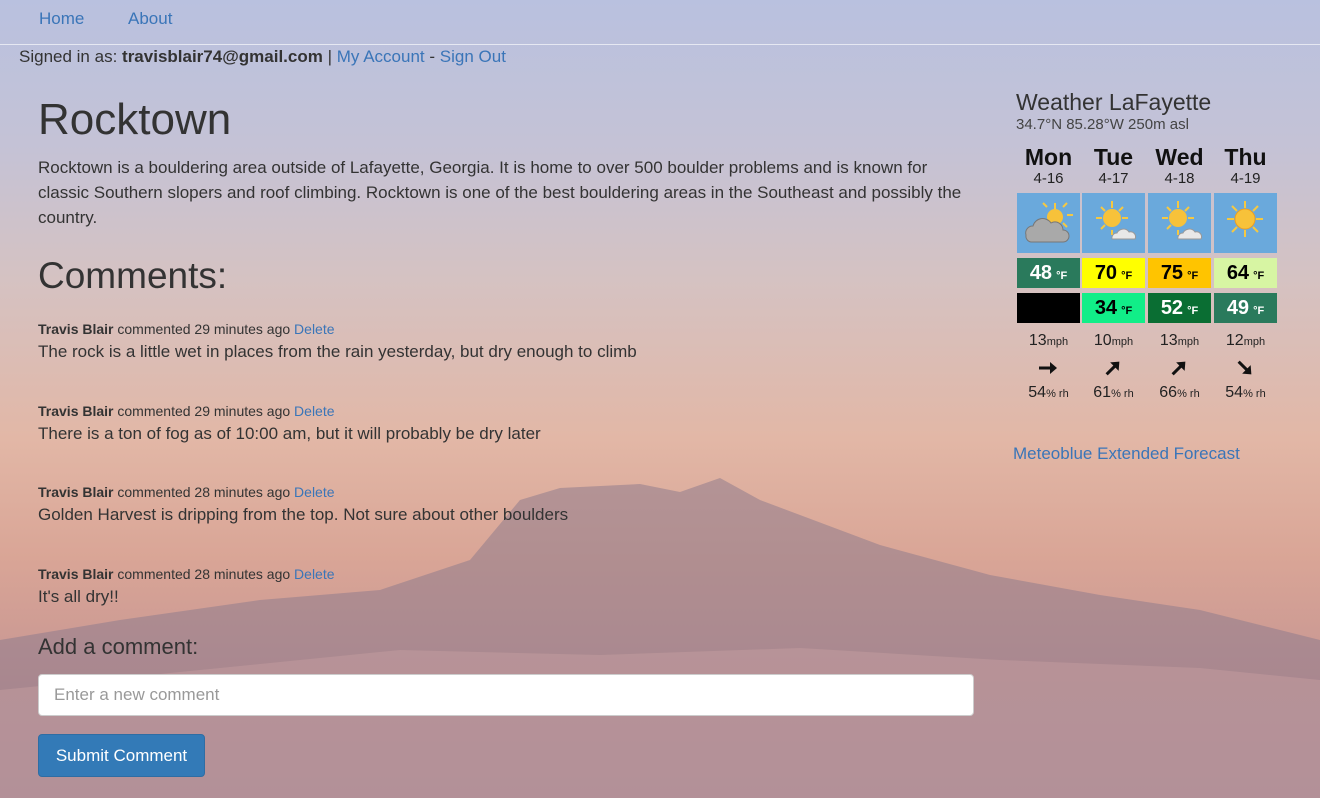 This screenshot has width=1320, height=798. I want to click on extended-forecast-link: Meteoblue Extended Forecast, so click(1126, 454).